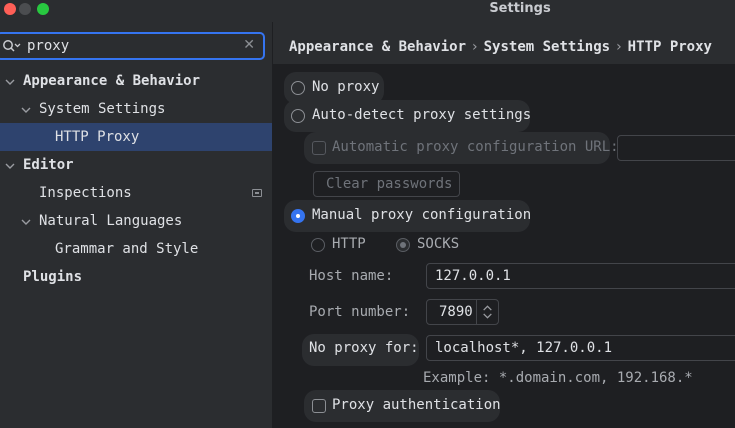 The image size is (735, 428). What do you see at coordinates (318, 245) in the screenshot?
I see `http-type-radio` at bounding box center [318, 245].